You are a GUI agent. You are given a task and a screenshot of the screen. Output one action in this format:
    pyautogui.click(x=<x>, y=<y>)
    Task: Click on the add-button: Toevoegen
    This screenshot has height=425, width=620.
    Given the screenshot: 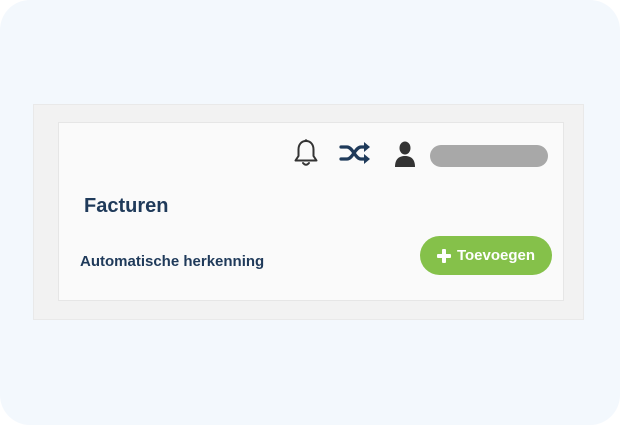 What is the action you would take?
    pyautogui.click(x=486, y=255)
    